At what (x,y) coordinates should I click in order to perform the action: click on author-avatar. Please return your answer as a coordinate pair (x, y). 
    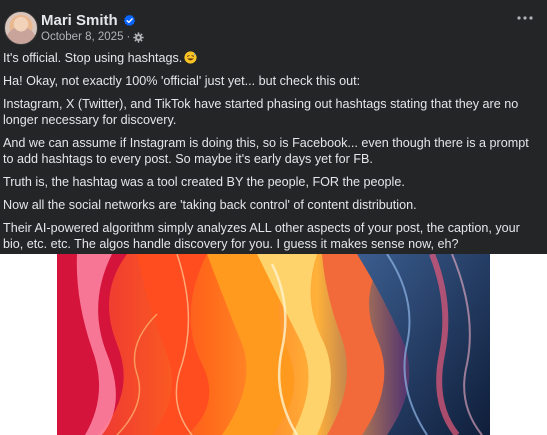
    Looking at the image, I should click on (21, 28).